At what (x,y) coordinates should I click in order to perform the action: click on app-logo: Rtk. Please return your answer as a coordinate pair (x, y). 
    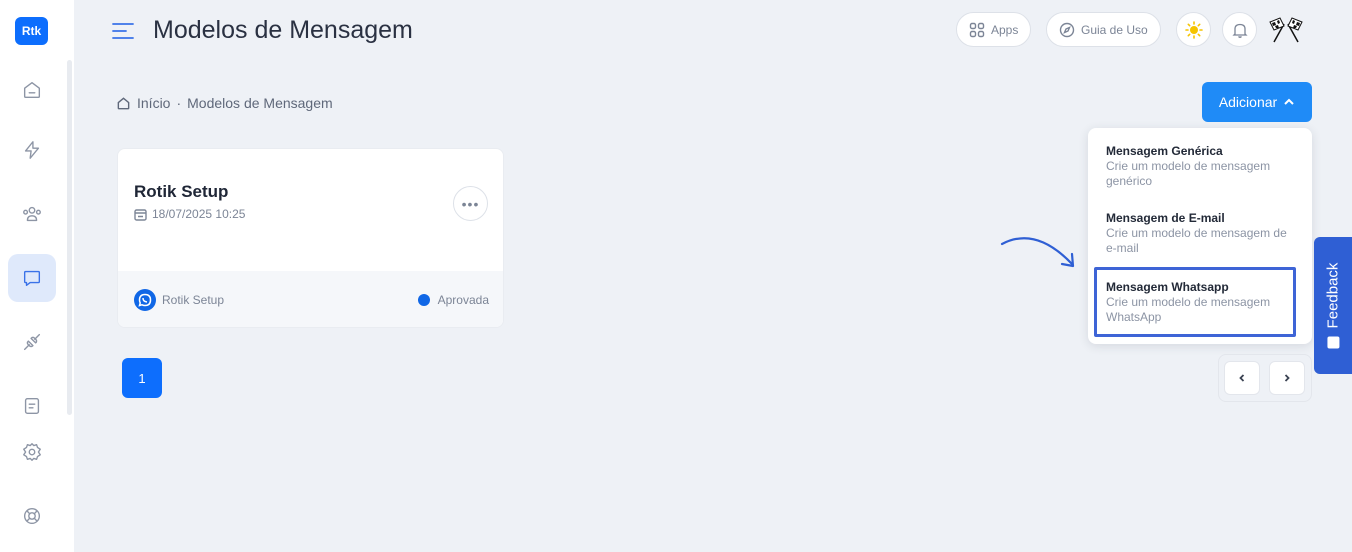
    Looking at the image, I should click on (31, 31).